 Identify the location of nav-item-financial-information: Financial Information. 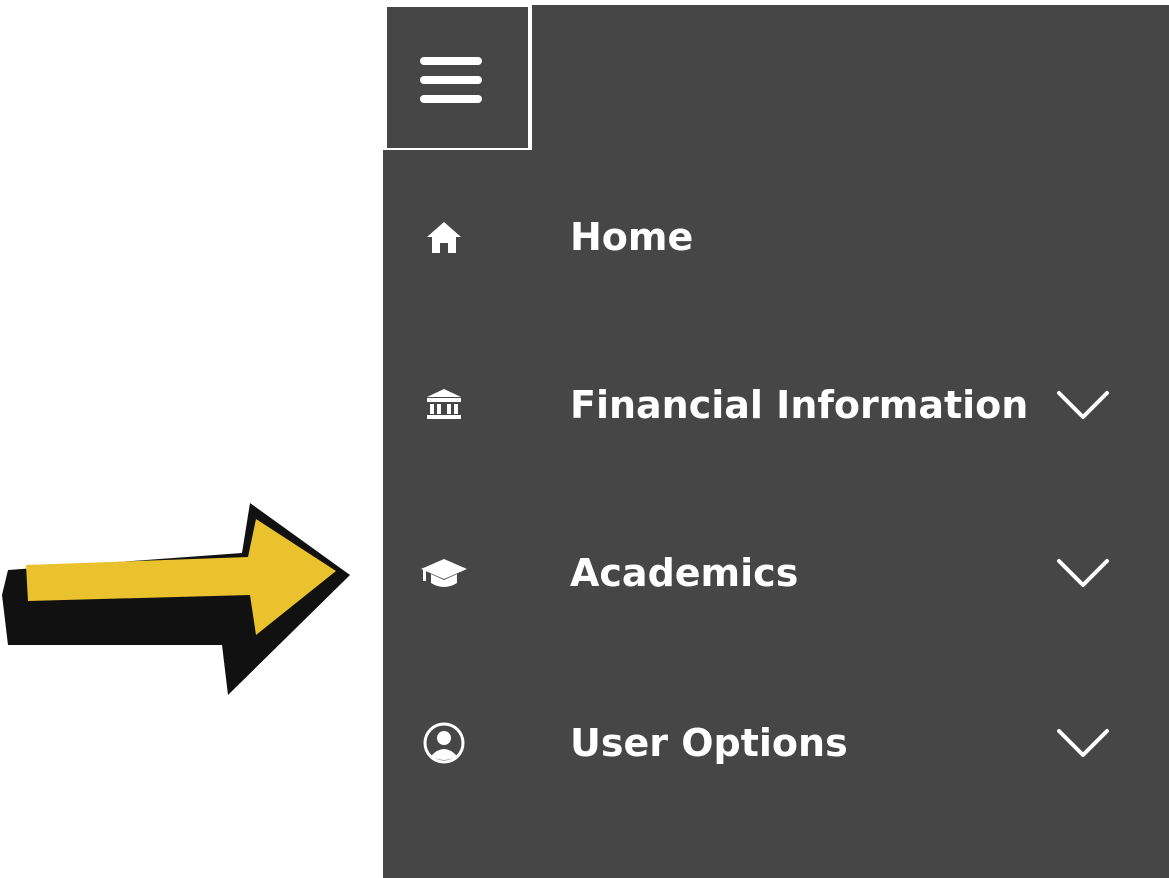
(776, 405).